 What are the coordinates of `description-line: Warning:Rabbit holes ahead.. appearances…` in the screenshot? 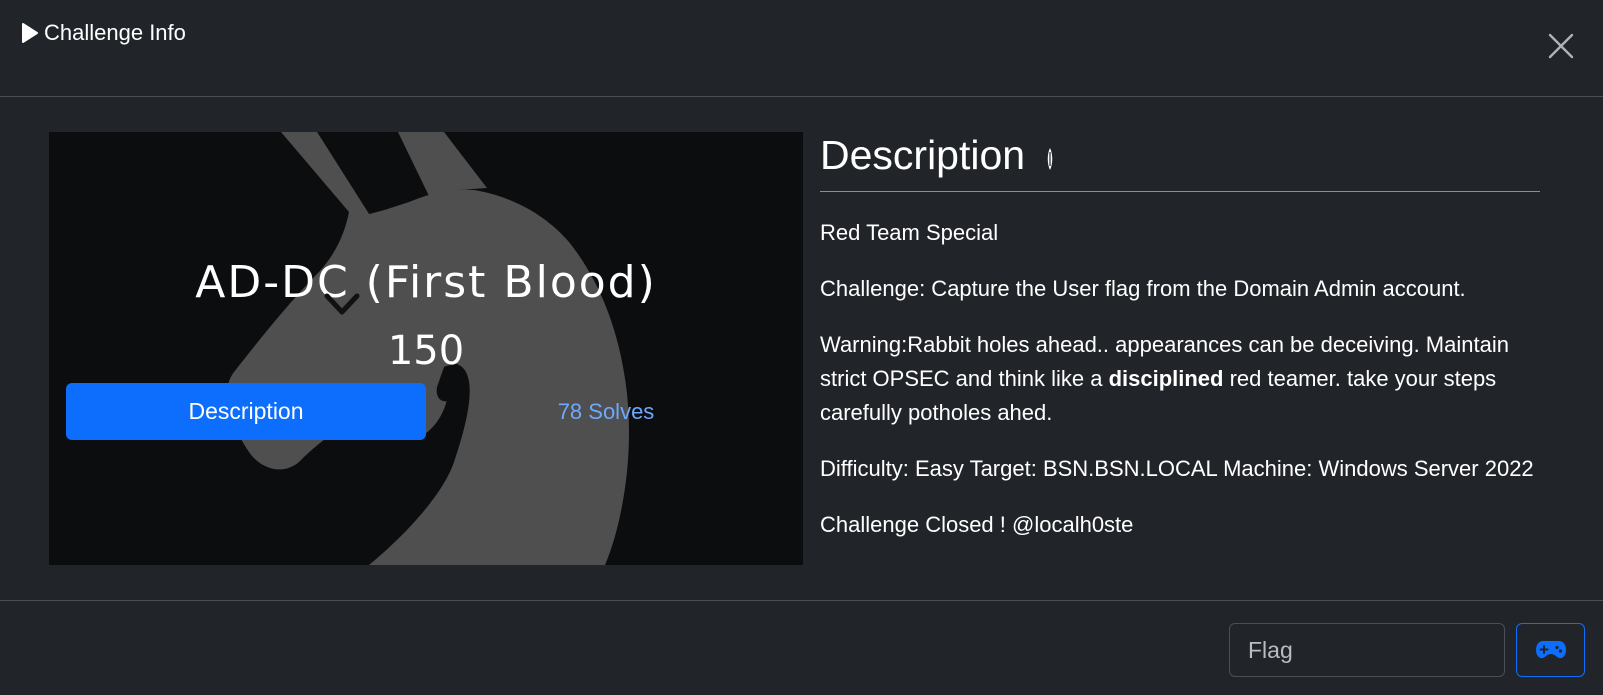 It's located at (1180, 379).